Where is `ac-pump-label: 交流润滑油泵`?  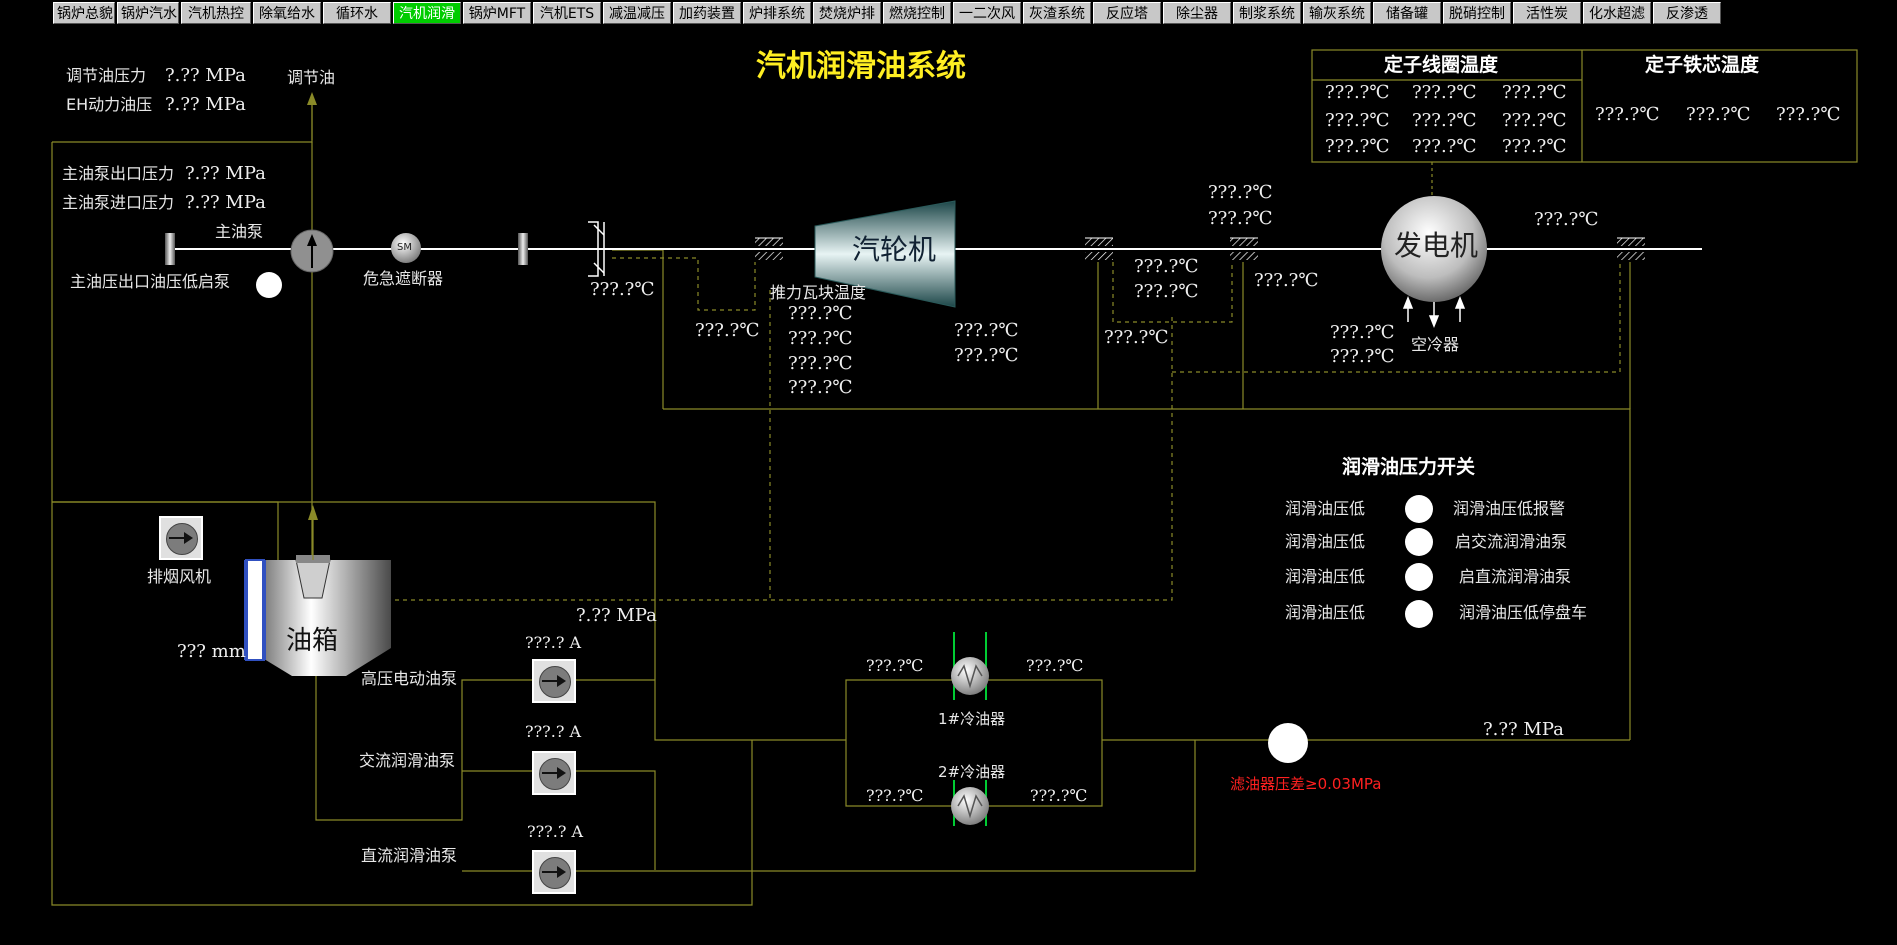 ac-pump-label: 交流润滑油泵 is located at coordinates (407, 760).